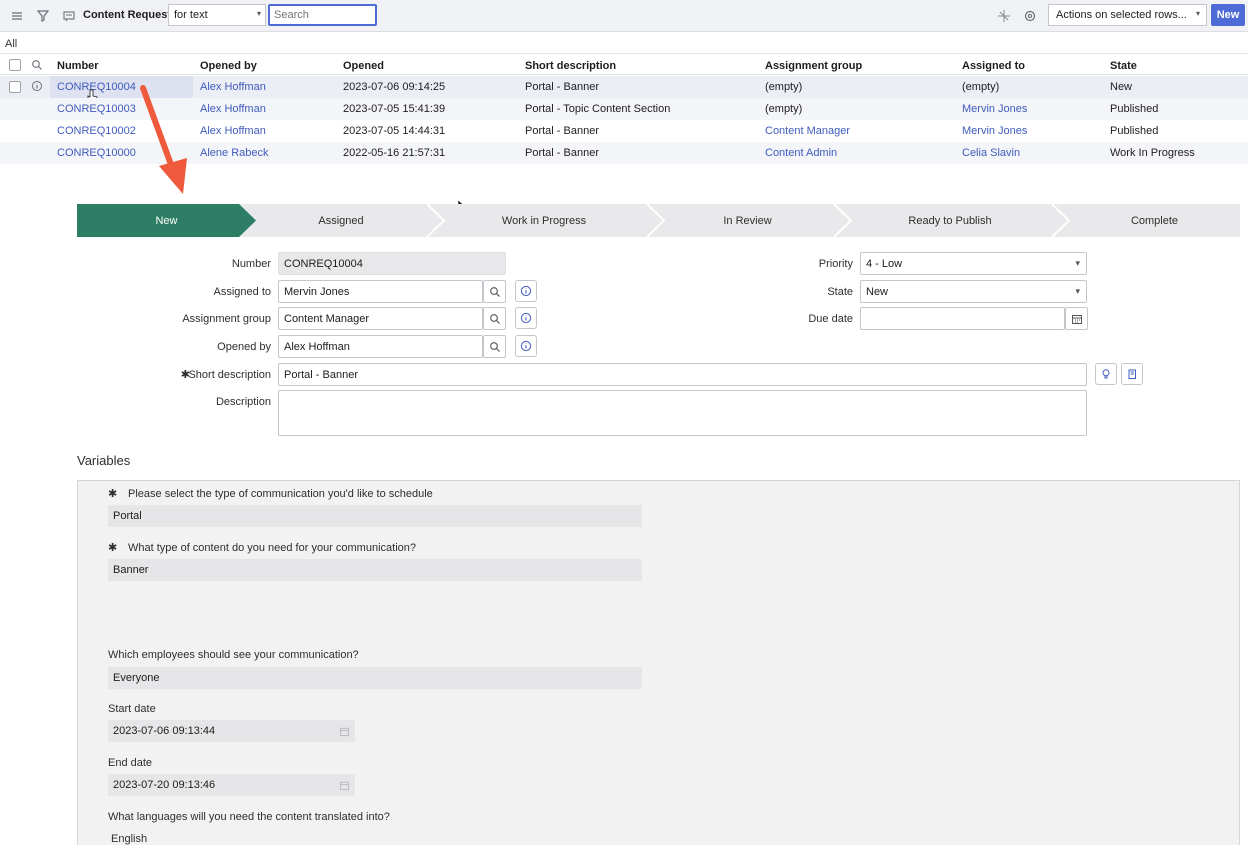 This screenshot has width=1248, height=845. What do you see at coordinates (242, 292) in the screenshot?
I see `assigned-to-label: Assigned to` at bounding box center [242, 292].